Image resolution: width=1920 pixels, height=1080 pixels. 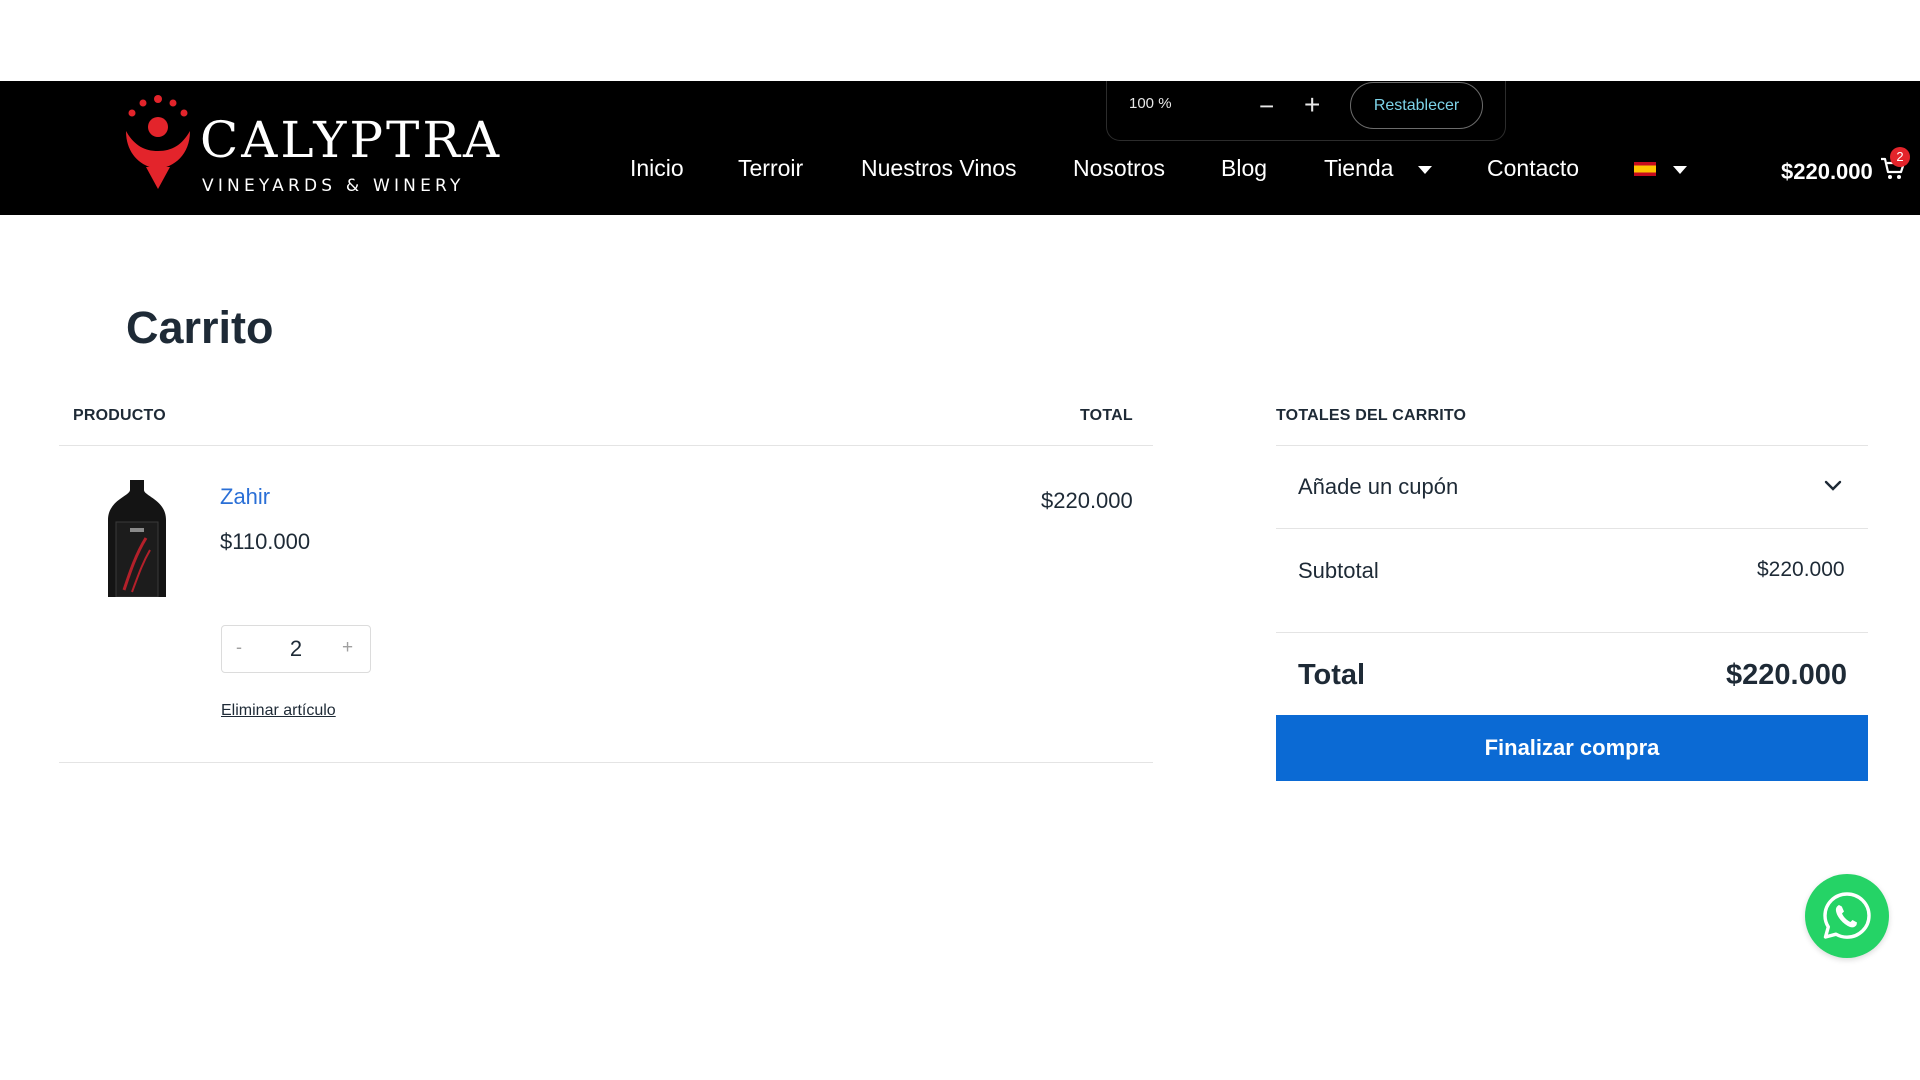 What do you see at coordinates (1827, 172) in the screenshot?
I see `header-cart-amount: $220.000` at bounding box center [1827, 172].